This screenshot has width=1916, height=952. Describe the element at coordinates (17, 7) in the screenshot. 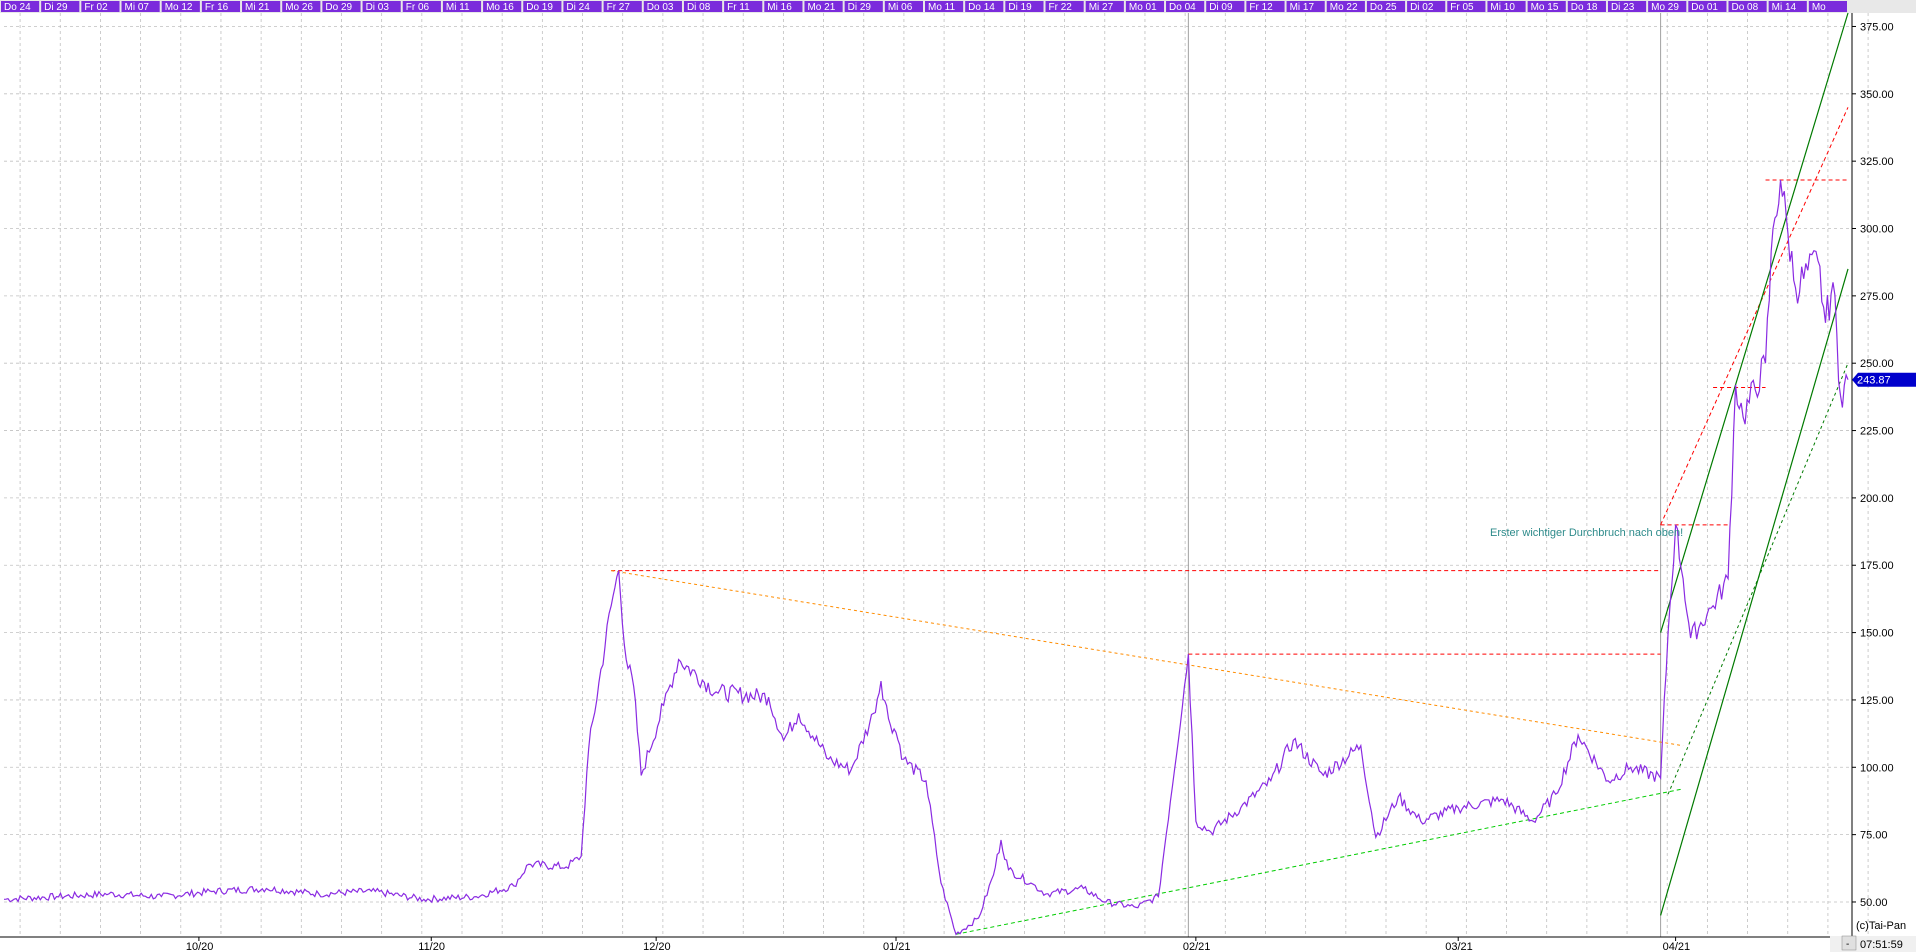

I see `date-label: Do 24` at that location.